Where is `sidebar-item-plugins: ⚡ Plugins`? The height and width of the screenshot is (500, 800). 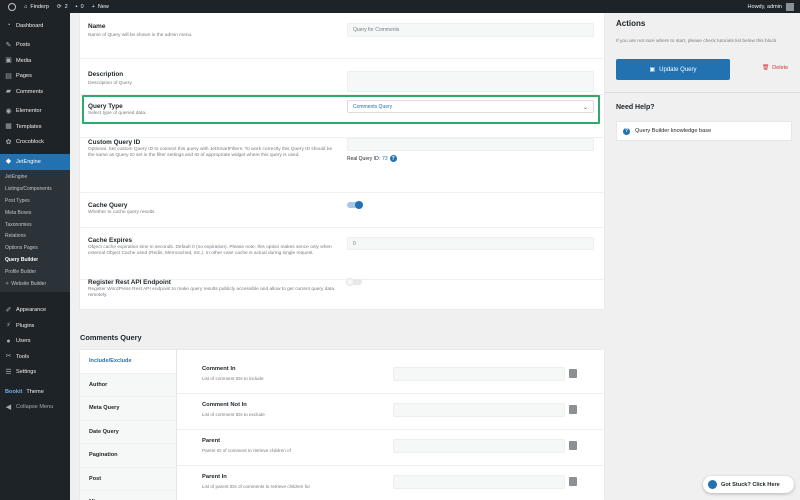
sidebar-item-plugins: ⚡ Plugins is located at coordinates (35, 326).